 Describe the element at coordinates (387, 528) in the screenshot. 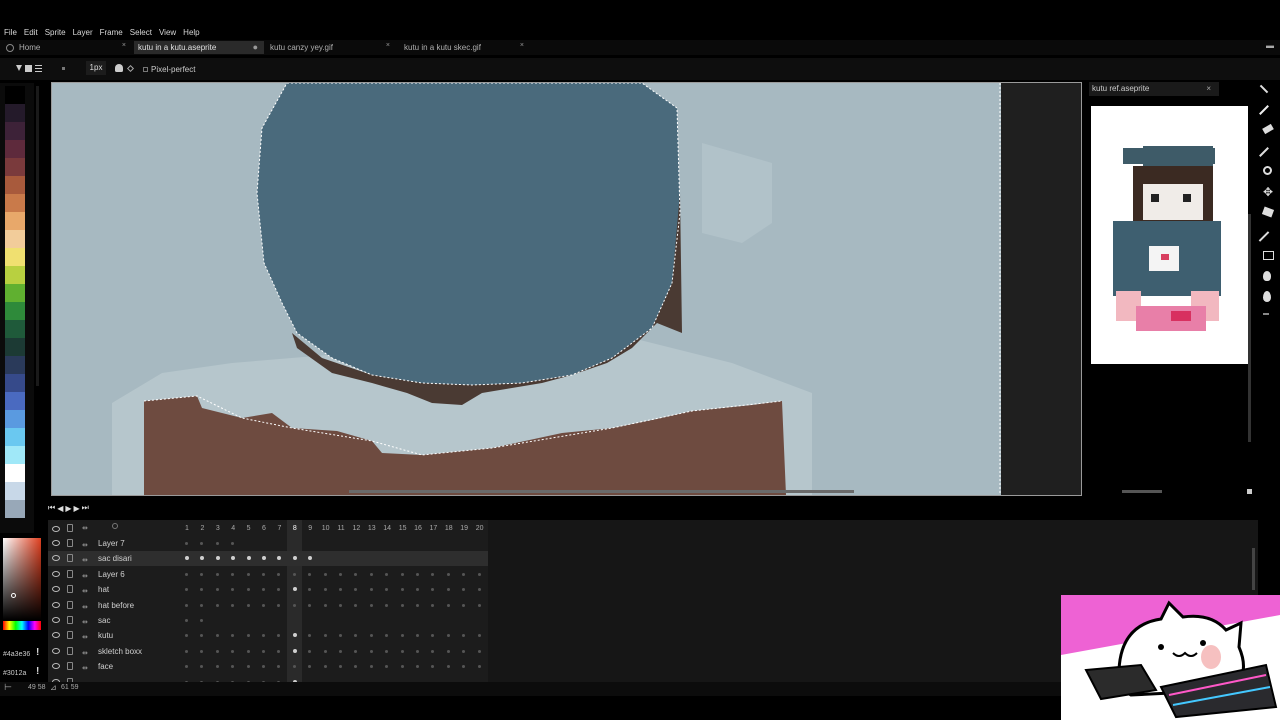

I see `frame-number: 14` at that location.